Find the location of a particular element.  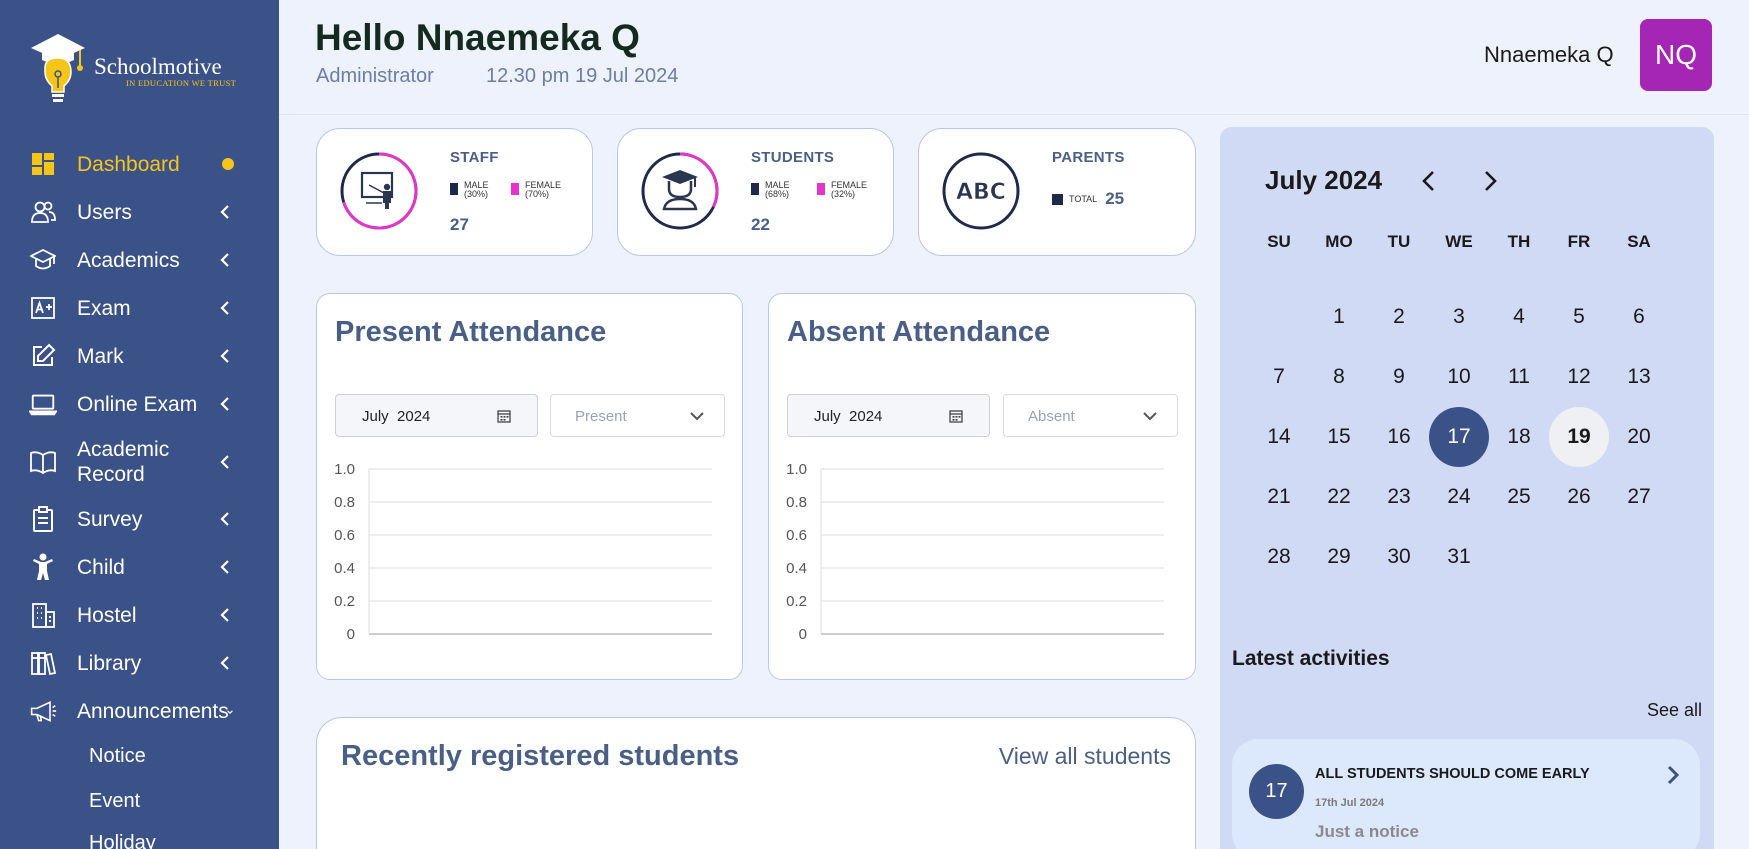

calendar-day: 16 is located at coordinates (1399, 437).